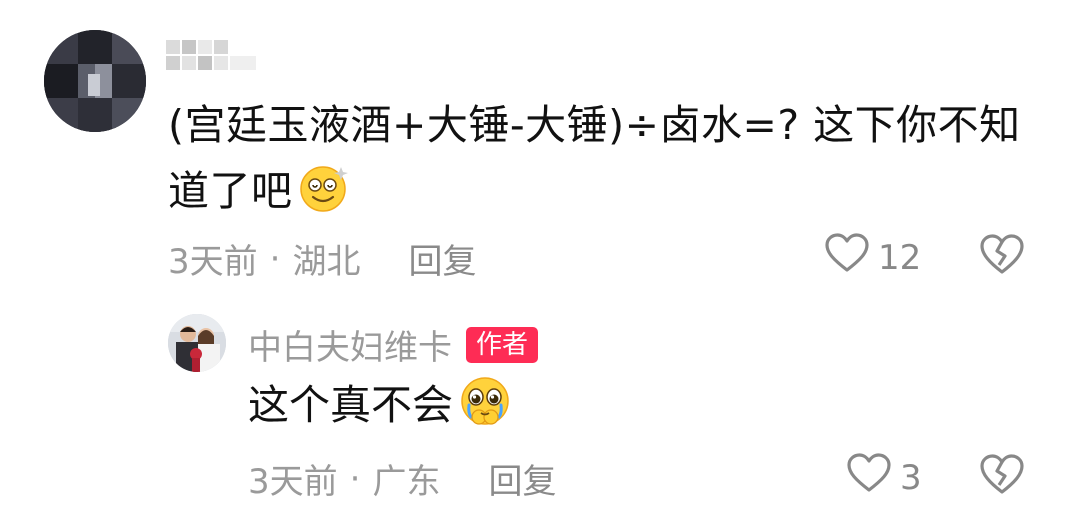  What do you see at coordinates (502, 344) in the screenshot?
I see `author-badge: 作者` at bounding box center [502, 344].